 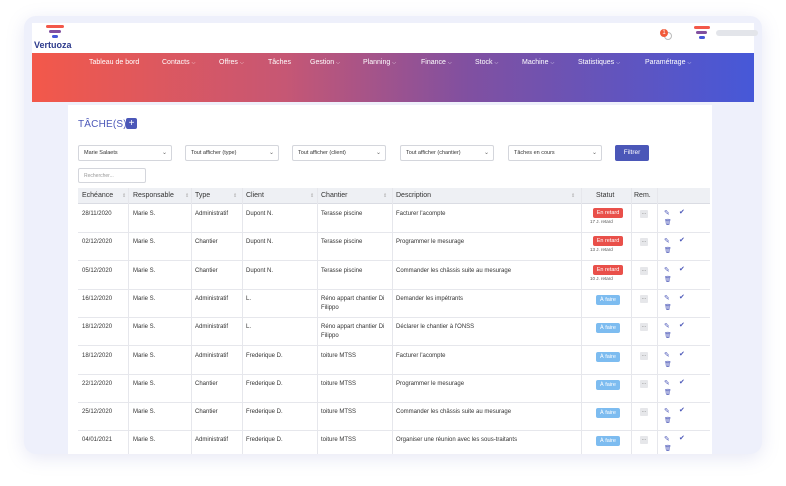 What do you see at coordinates (231, 62) in the screenshot?
I see `nav-item-offres: Offres ⌵` at bounding box center [231, 62].